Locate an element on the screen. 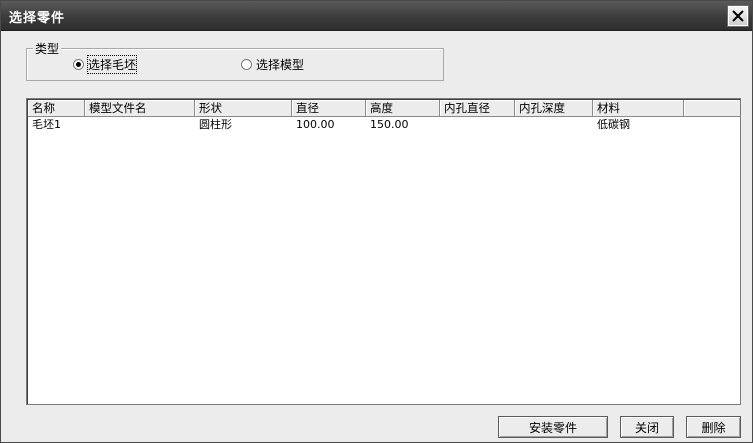 Image resolution: width=753 pixels, height=443 pixels. cell-bore-diameter is located at coordinates (477, 125).